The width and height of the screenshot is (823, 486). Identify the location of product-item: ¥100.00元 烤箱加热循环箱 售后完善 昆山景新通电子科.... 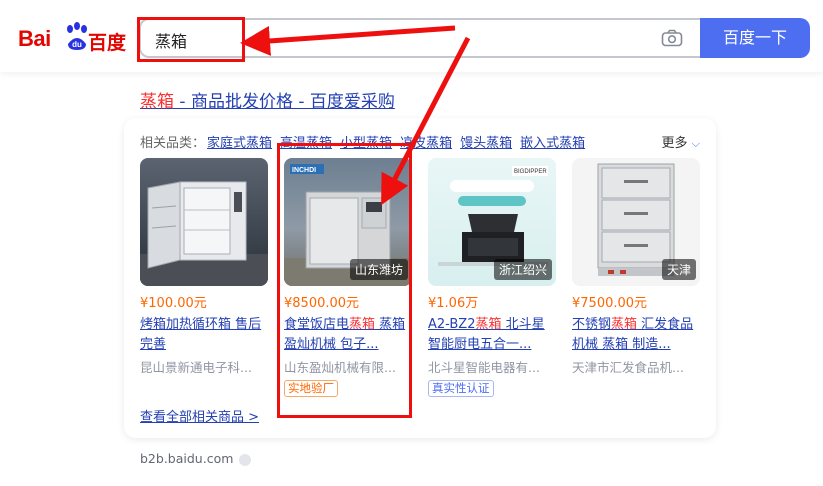
(204, 267).